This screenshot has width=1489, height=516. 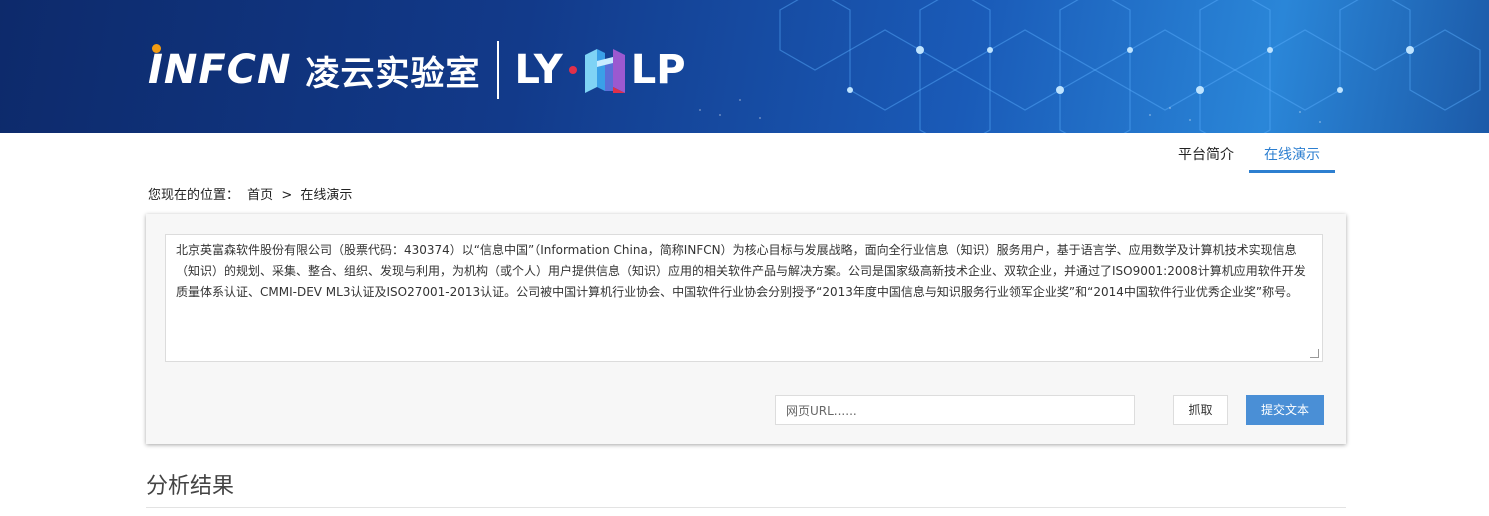 I want to click on logo-lyhlp: LY LP, so click(x=600, y=70).